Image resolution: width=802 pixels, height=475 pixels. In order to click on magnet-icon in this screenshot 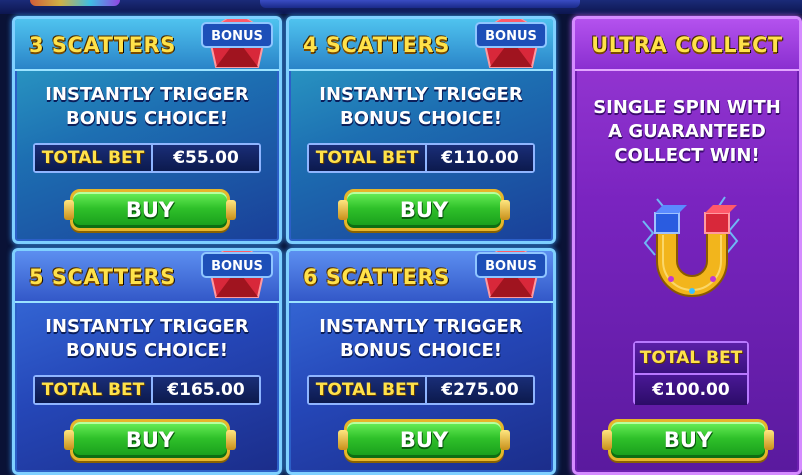, I will do `click(692, 250)`.